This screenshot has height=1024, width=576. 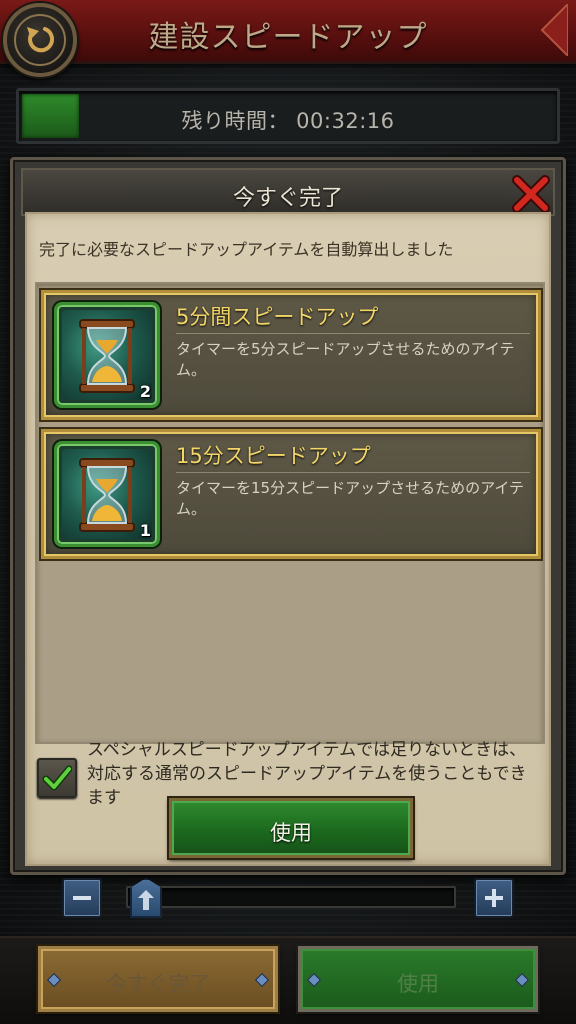 What do you see at coordinates (350, 498) in the screenshot?
I see `item-description: タイマーを15分スピードアップさせるためのアイテム。` at bounding box center [350, 498].